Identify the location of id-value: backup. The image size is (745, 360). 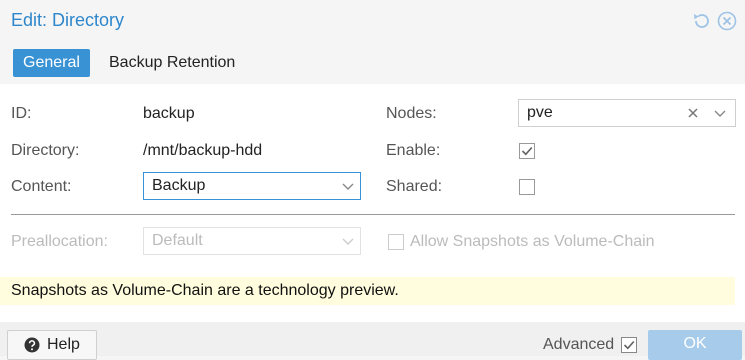
(169, 113).